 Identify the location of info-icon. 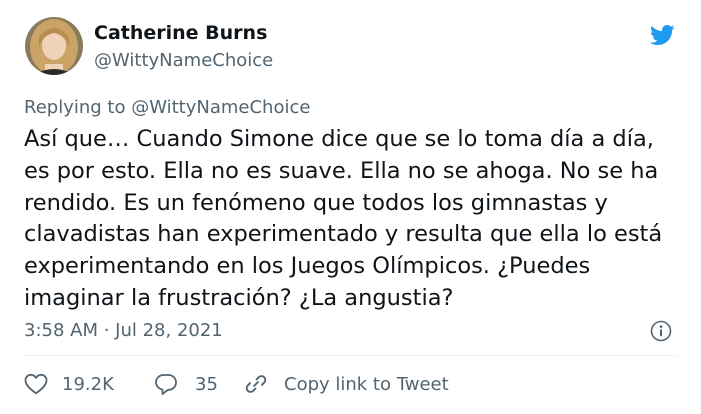
(661, 331).